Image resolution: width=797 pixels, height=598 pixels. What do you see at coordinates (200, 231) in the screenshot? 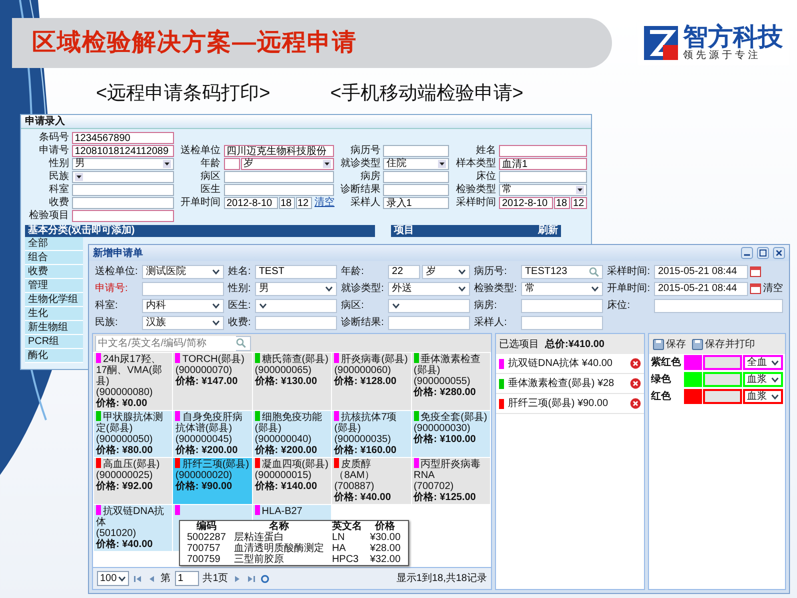
I see `panel-header: 基本分类(双击即可添加)` at bounding box center [200, 231].